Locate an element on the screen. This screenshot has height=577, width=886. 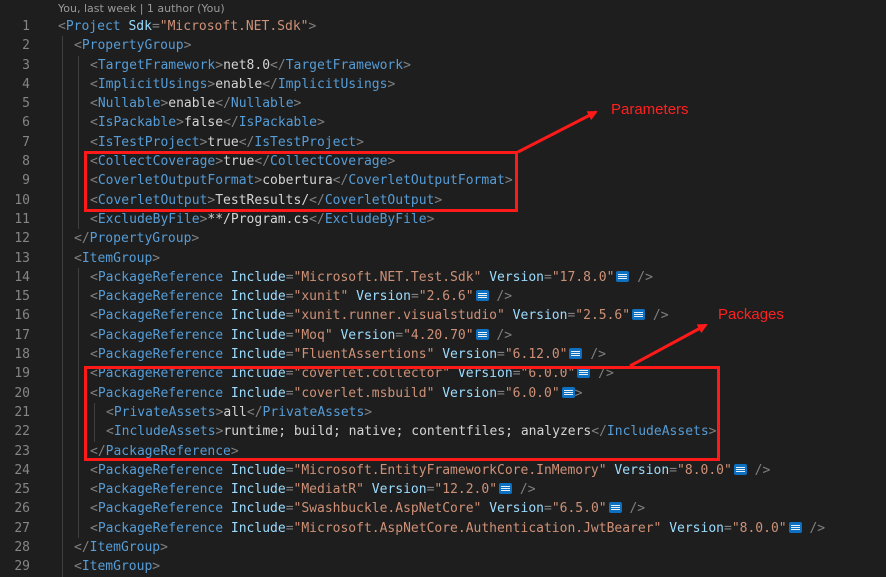
annotation-arrows is located at coordinates (612, 239).